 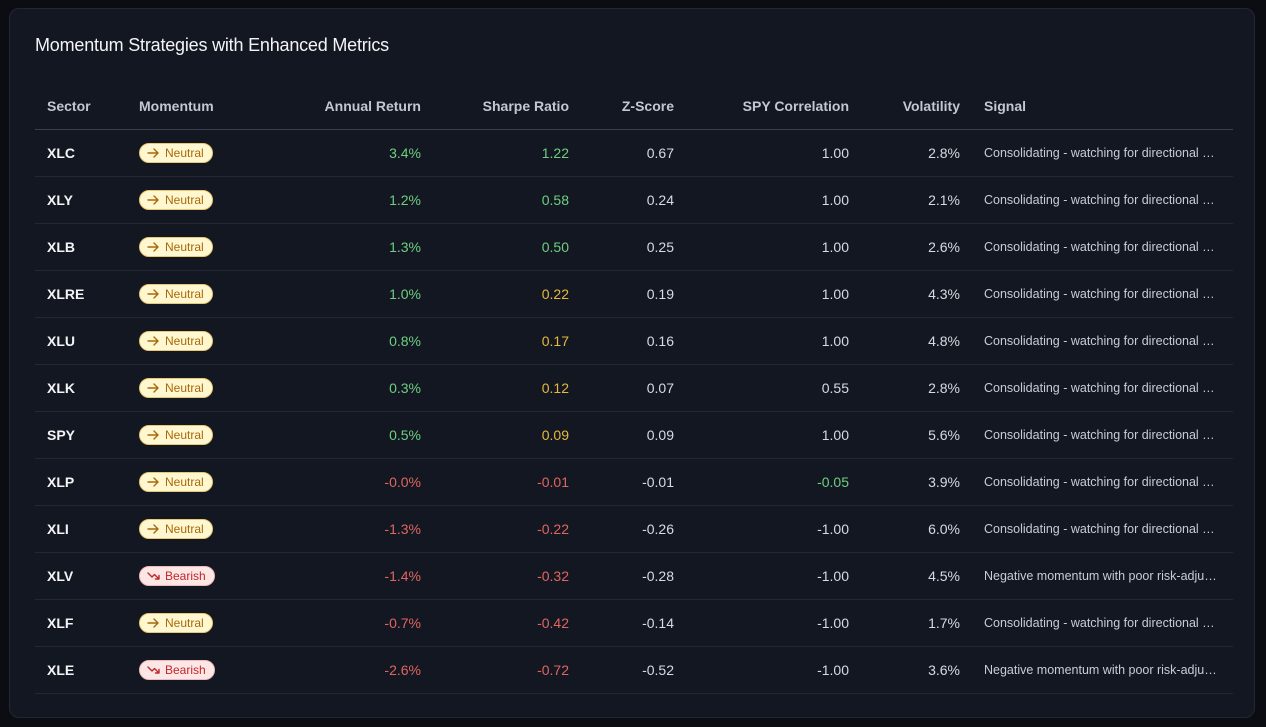 I want to click on col-header-annual-return: Annual Return, so click(x=350, y=106).